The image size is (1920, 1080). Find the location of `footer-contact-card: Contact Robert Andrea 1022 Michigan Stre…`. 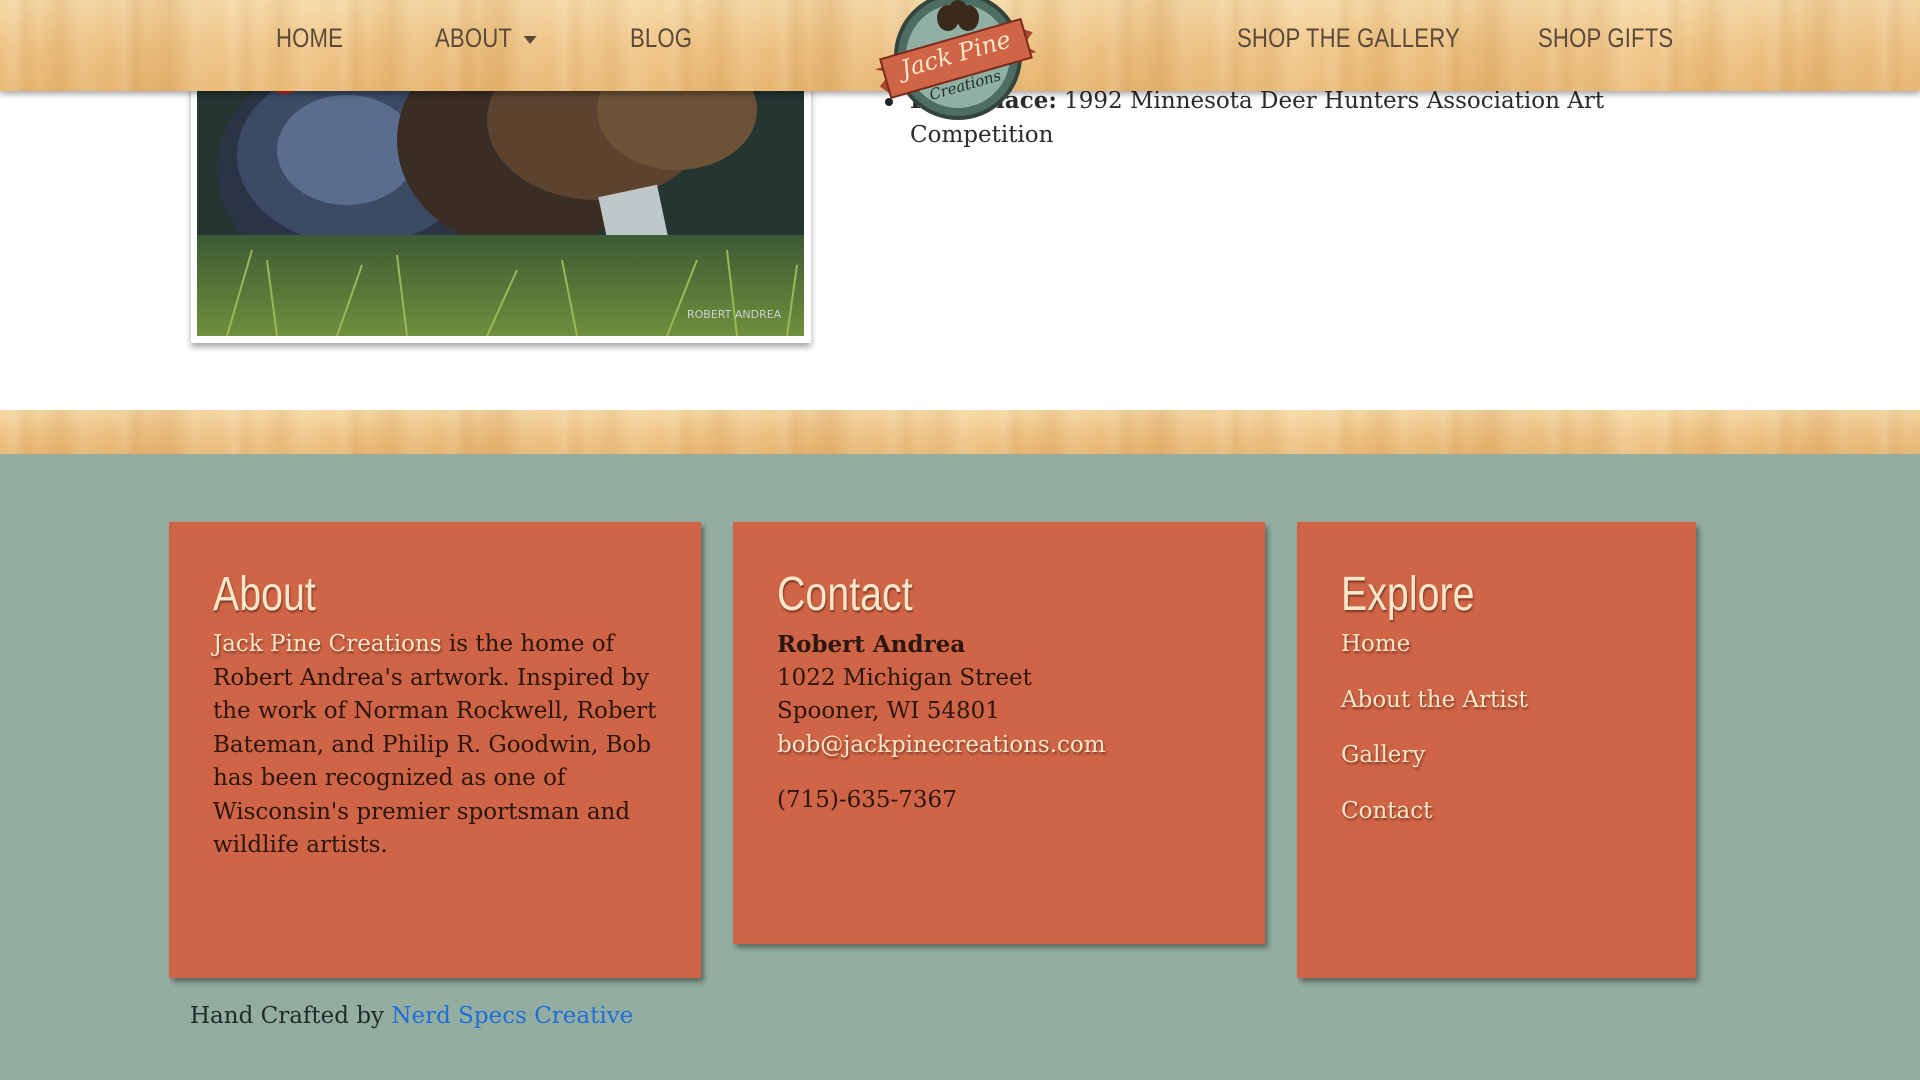

footer-contact-card: Contact Robert Andrea 1022 Michigan Stre… is located at coordinates (999, 733).